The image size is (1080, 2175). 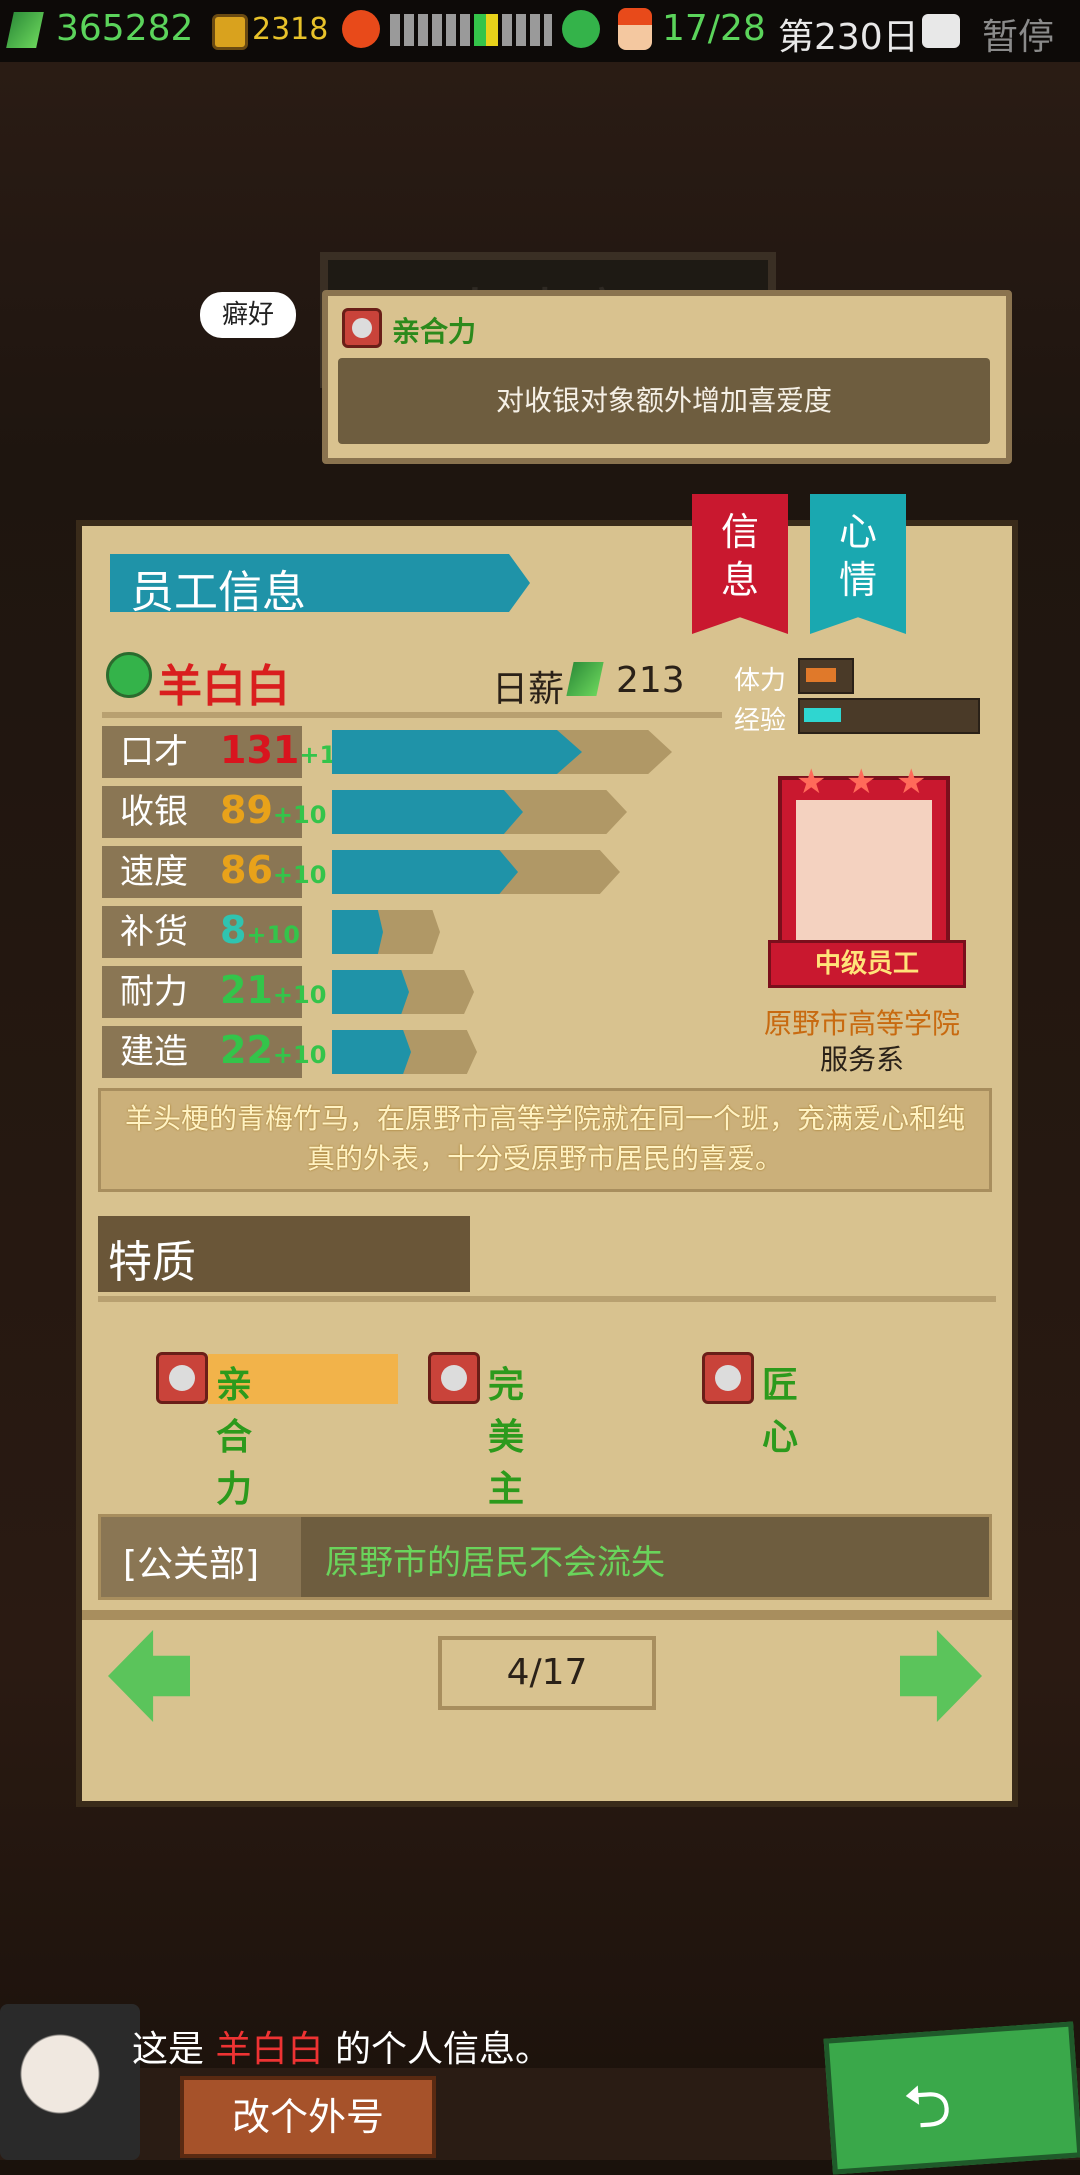 I want to click on exp-fill, so click(x=822, y=715).